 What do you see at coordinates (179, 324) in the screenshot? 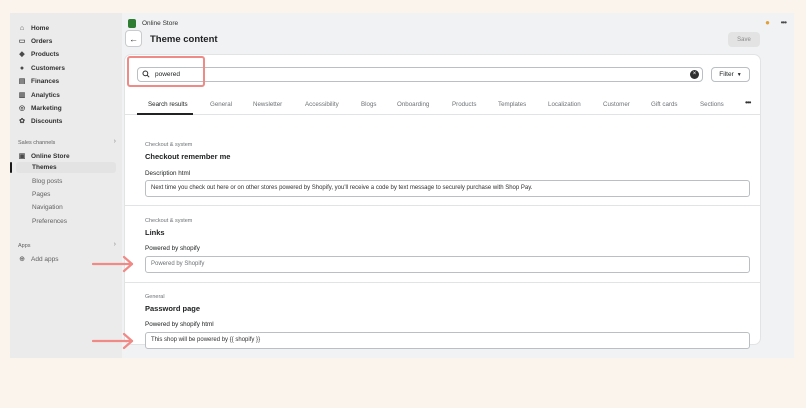
I see `field-label: Powered by shopify html` at bounding box center [179, 324].